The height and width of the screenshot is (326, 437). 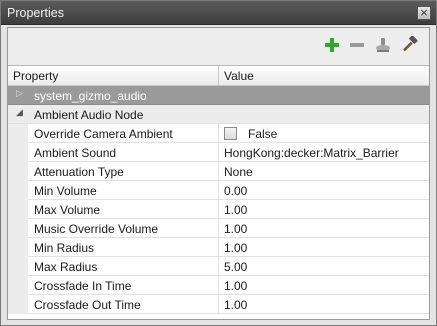 I want to click on remove-icon, so click(x=357, y=45).